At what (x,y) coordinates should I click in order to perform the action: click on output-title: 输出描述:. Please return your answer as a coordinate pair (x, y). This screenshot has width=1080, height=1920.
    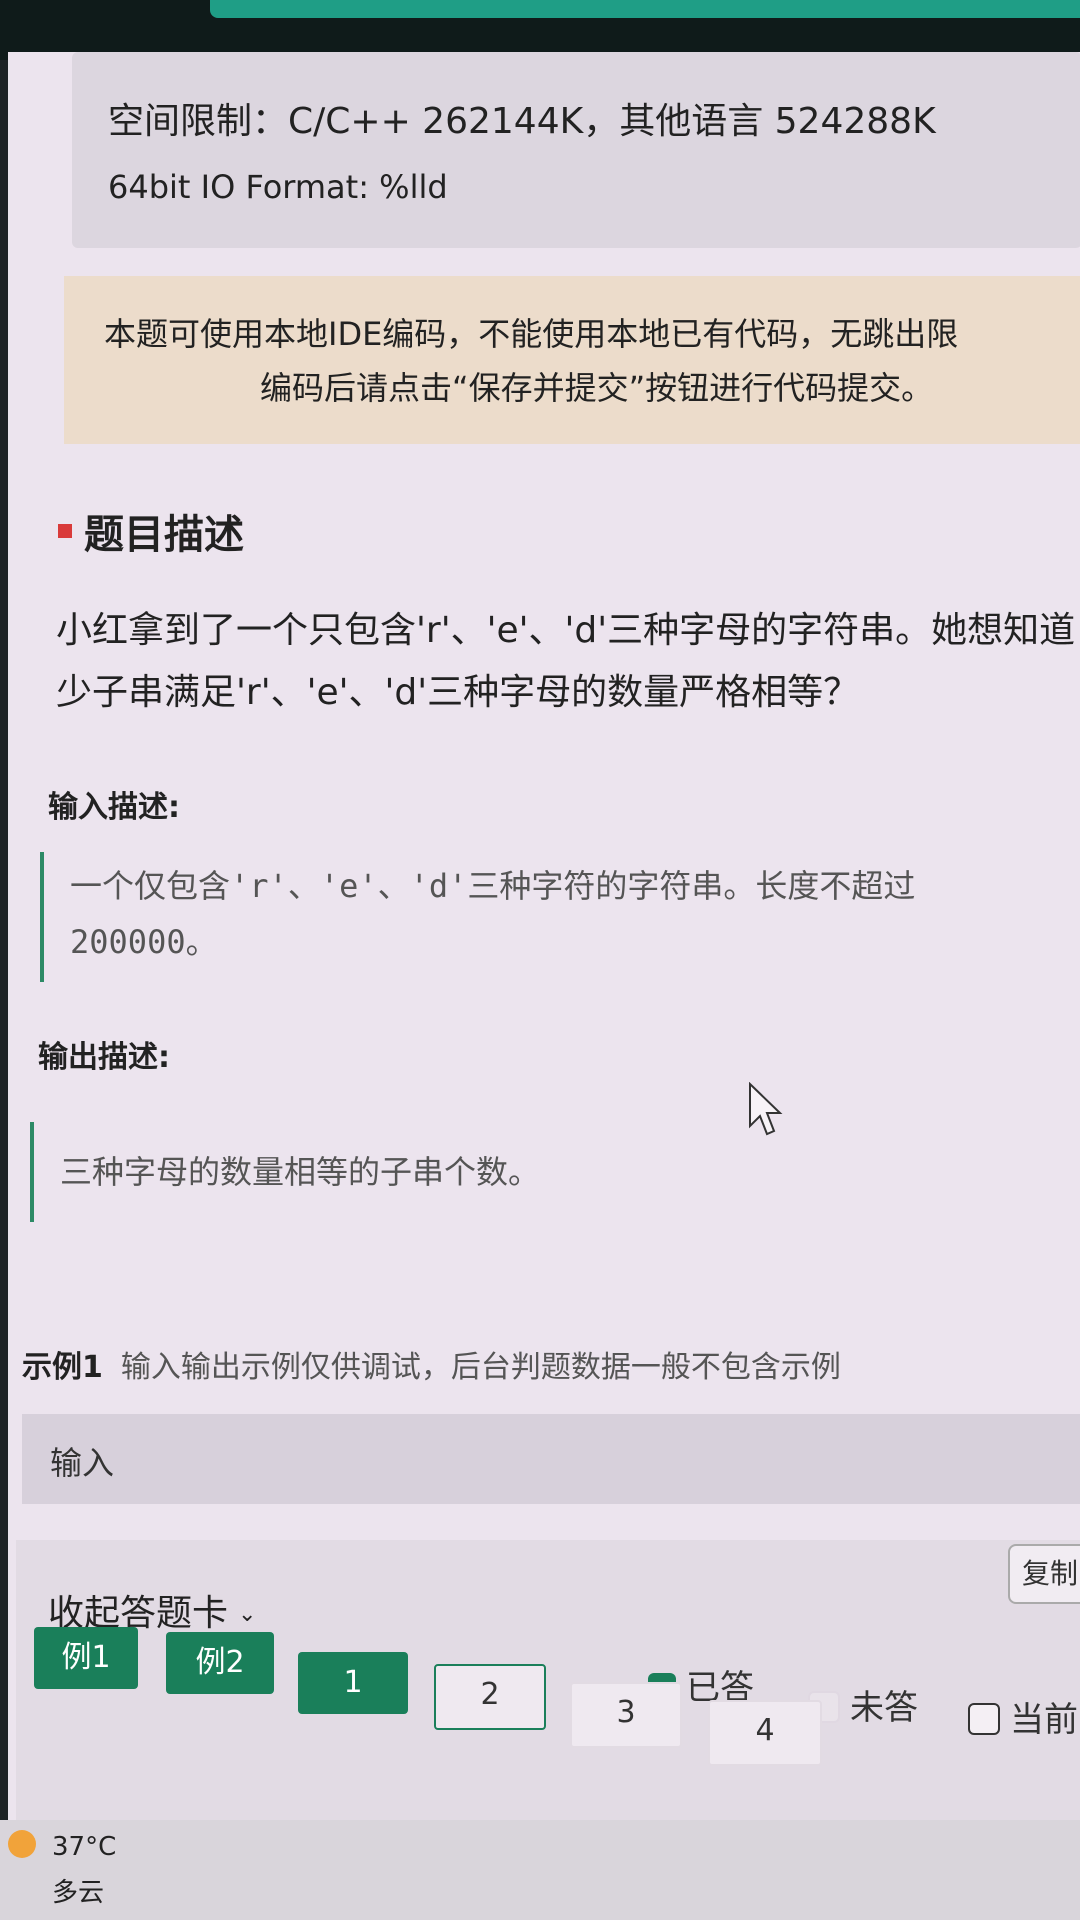
    Looking at the image, I should click on (104, 1057).